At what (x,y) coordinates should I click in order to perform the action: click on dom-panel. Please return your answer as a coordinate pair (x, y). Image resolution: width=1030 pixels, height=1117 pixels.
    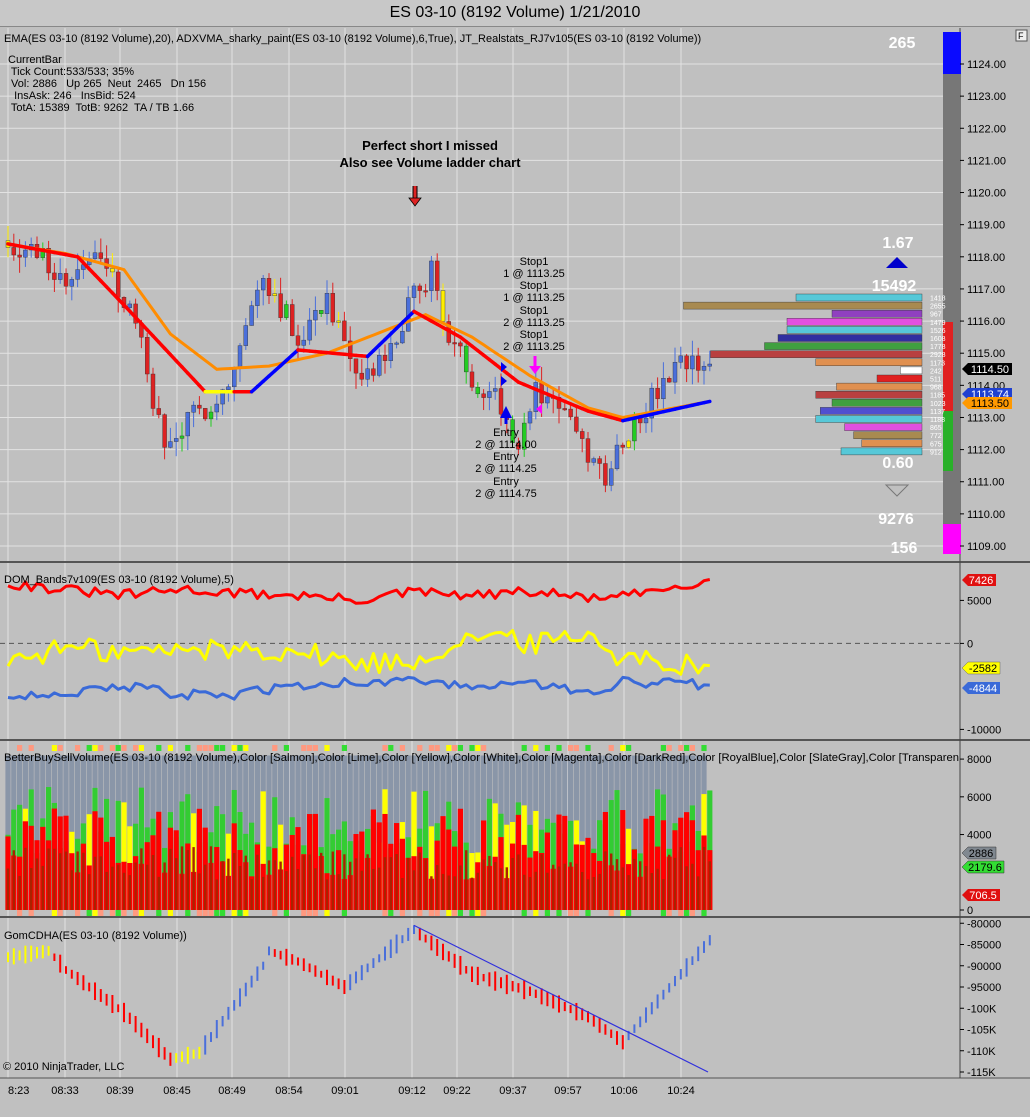
    Looking at the image, I should click on (480, 651).